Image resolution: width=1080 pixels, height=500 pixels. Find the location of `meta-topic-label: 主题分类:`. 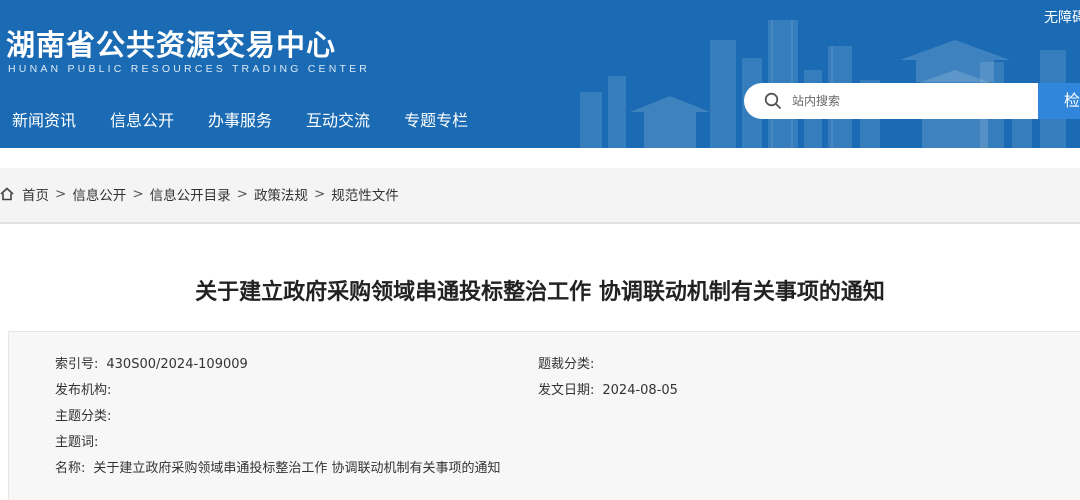

meta-topic-label: 主题分类: is located at coordinates (83, 416).